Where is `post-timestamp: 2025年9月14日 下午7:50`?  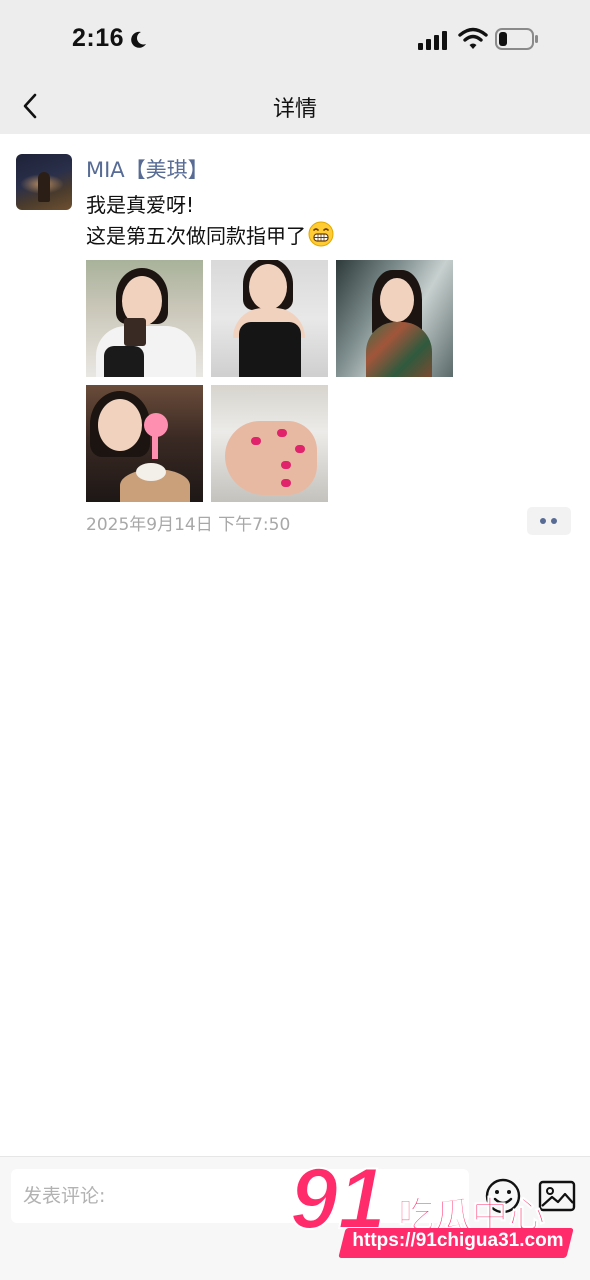 post-timestamp: 2025年9月14日 下午7:50 is located at coordinates (188, 525).